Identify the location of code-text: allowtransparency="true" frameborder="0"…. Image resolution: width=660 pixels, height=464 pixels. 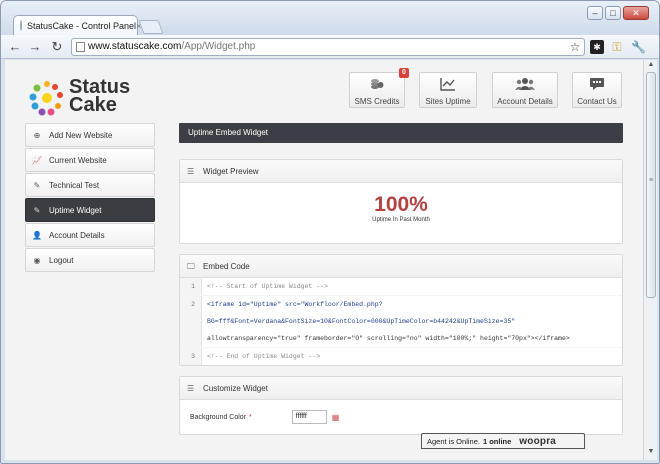
(388, 338).